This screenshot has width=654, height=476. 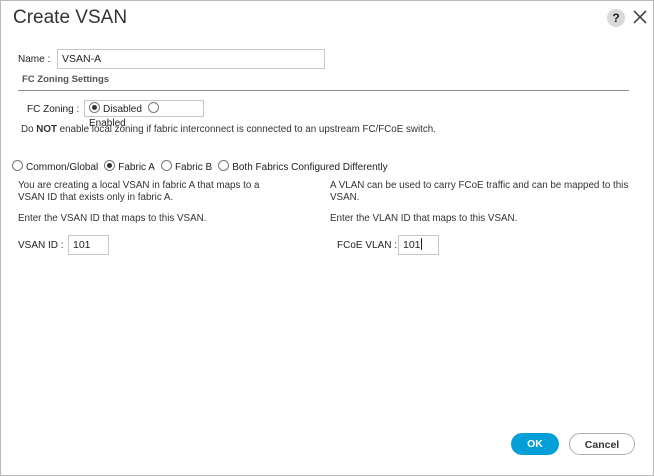 I want to click on name-label: Name :, so click(x=34, y=59).